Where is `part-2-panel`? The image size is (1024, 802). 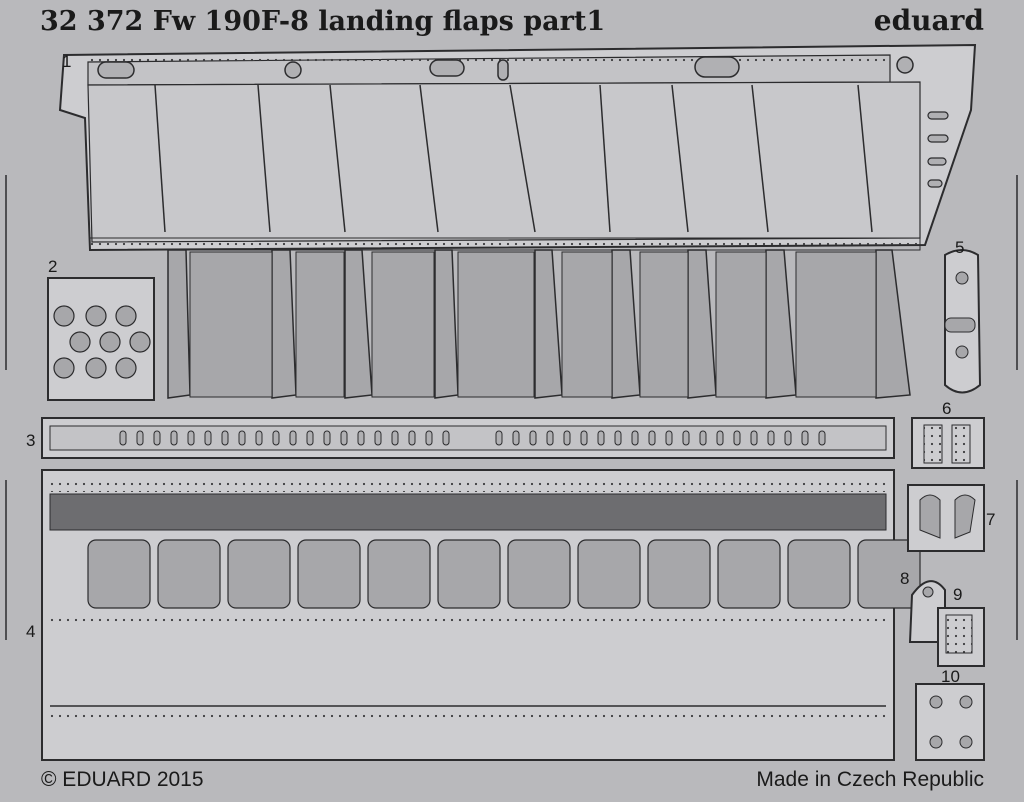
part-2-panel is located at coordinates (101, 339).